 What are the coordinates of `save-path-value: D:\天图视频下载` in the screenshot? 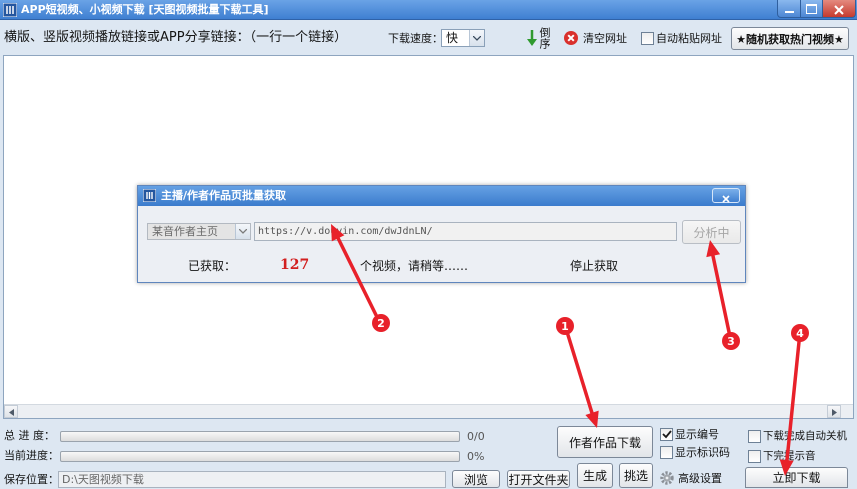 It's located at (103, 479).